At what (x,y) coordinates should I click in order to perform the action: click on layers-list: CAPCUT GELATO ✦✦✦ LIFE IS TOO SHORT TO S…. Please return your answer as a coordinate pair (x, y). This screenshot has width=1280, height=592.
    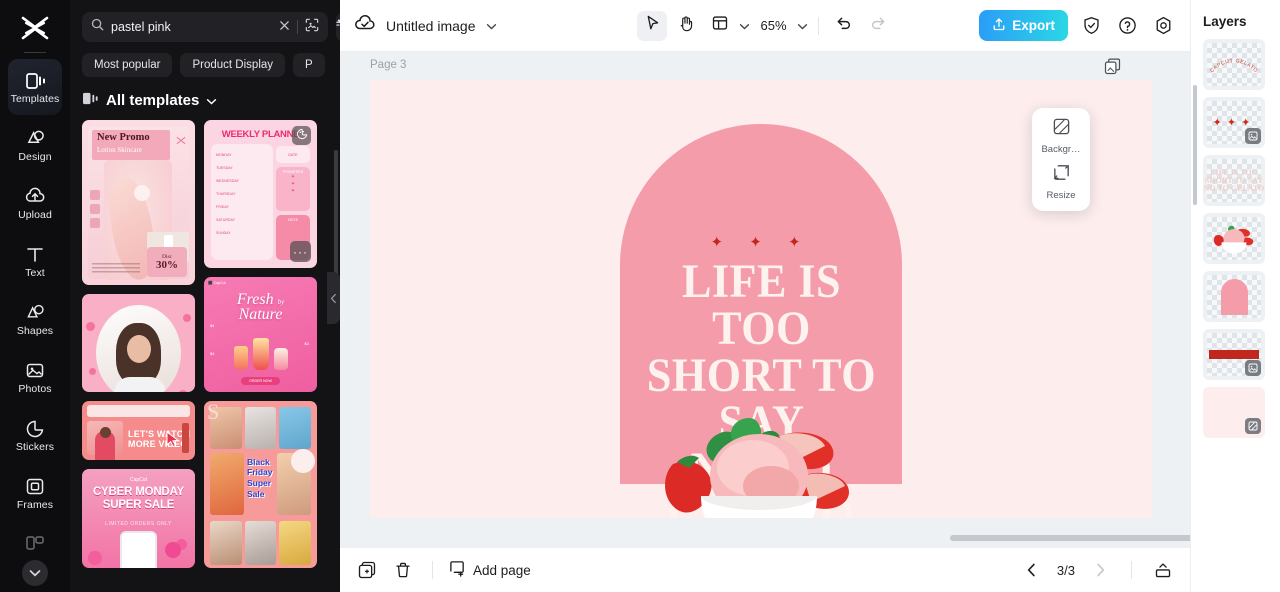
    Looking at the image, I should click on (1235, 299).